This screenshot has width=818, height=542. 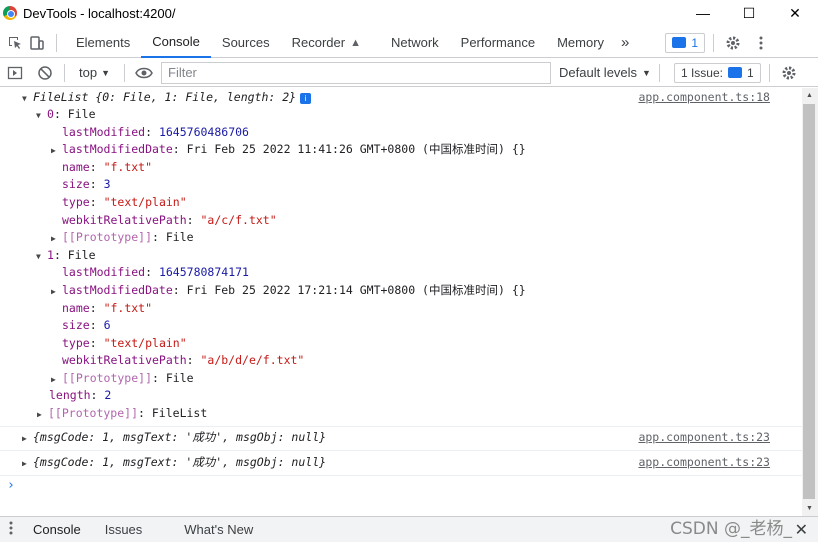 I want to click on scrollbar-thumb, so click(x=809, y=301).